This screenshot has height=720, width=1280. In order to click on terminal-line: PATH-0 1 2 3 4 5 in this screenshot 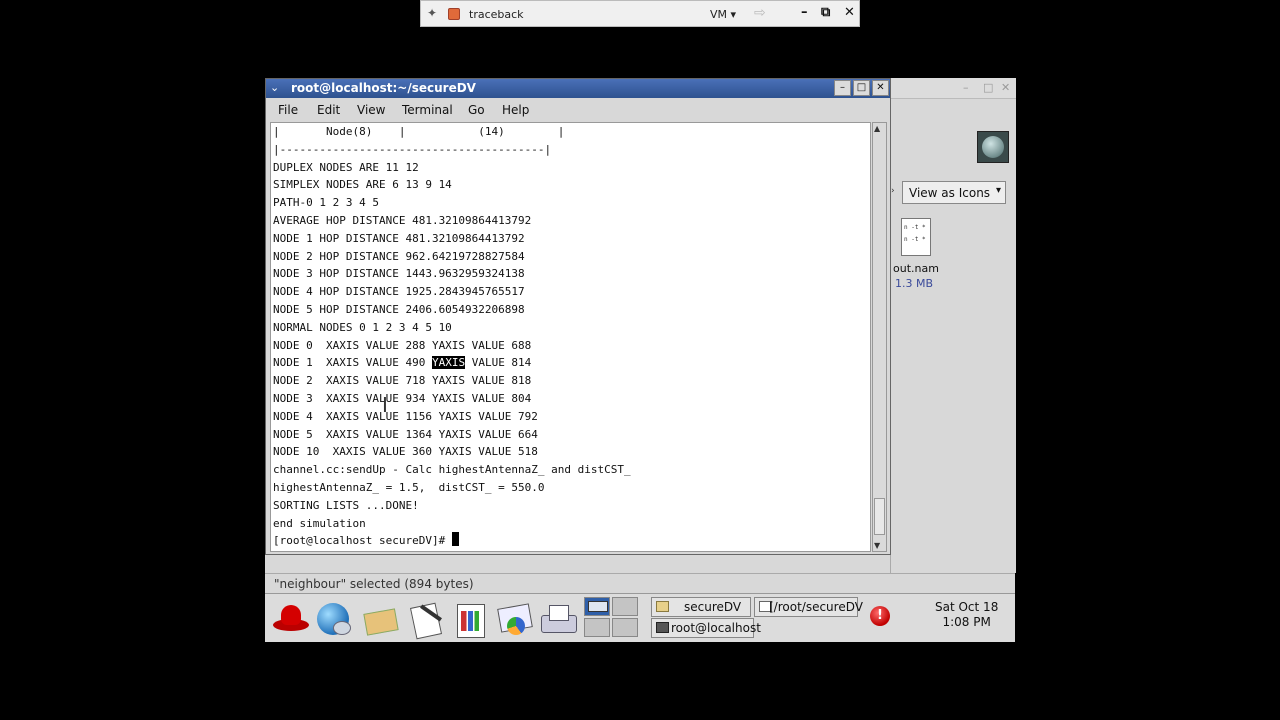, I will do `click(326, 203)`.